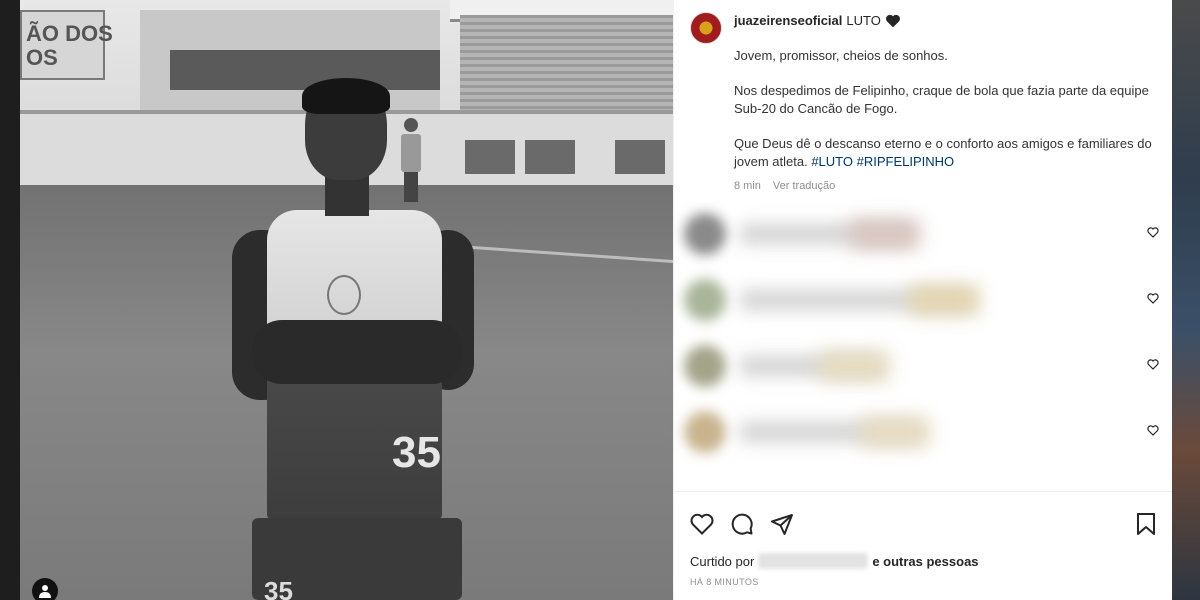 The height and width of the screenshot is (600, 1200). I want to click on hashtag-link: #LUTO #RIPFELIPINHO, so click(882, 161).